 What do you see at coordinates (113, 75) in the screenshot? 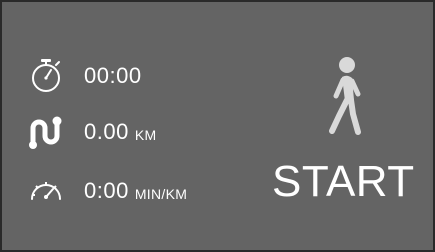
I see `time-value: 00:00` at bounding box center [113, 75].